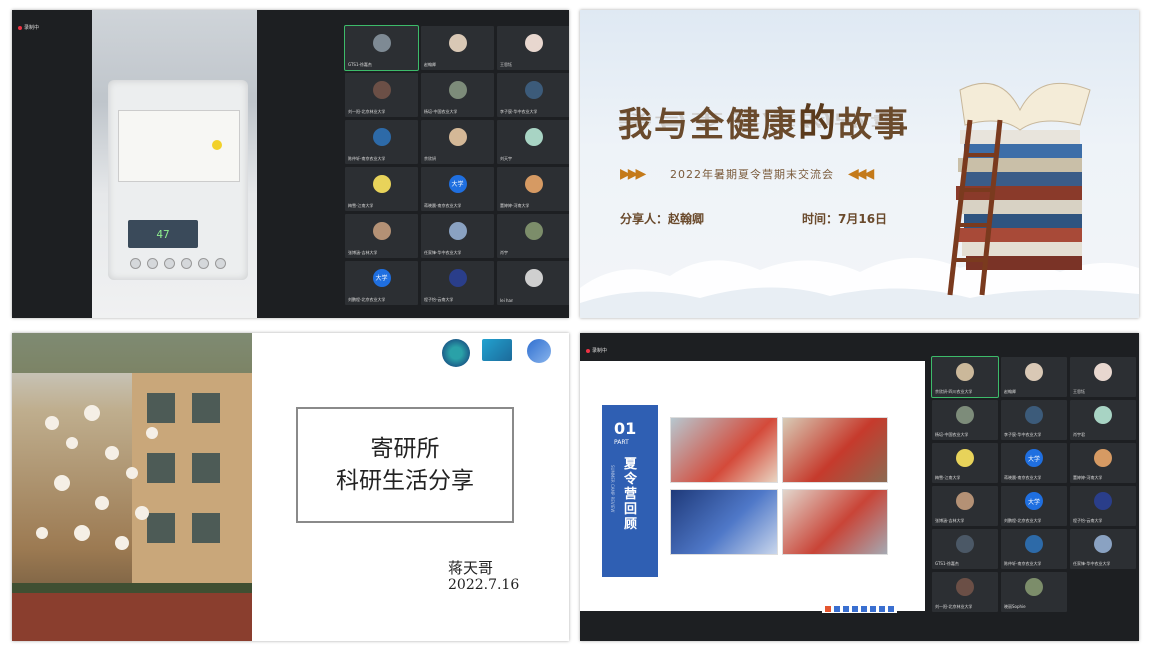 This screenshot has width=1151, height=656. I want to click on participant-name: 李子宸-华中农业大学, so click(1023, 434).